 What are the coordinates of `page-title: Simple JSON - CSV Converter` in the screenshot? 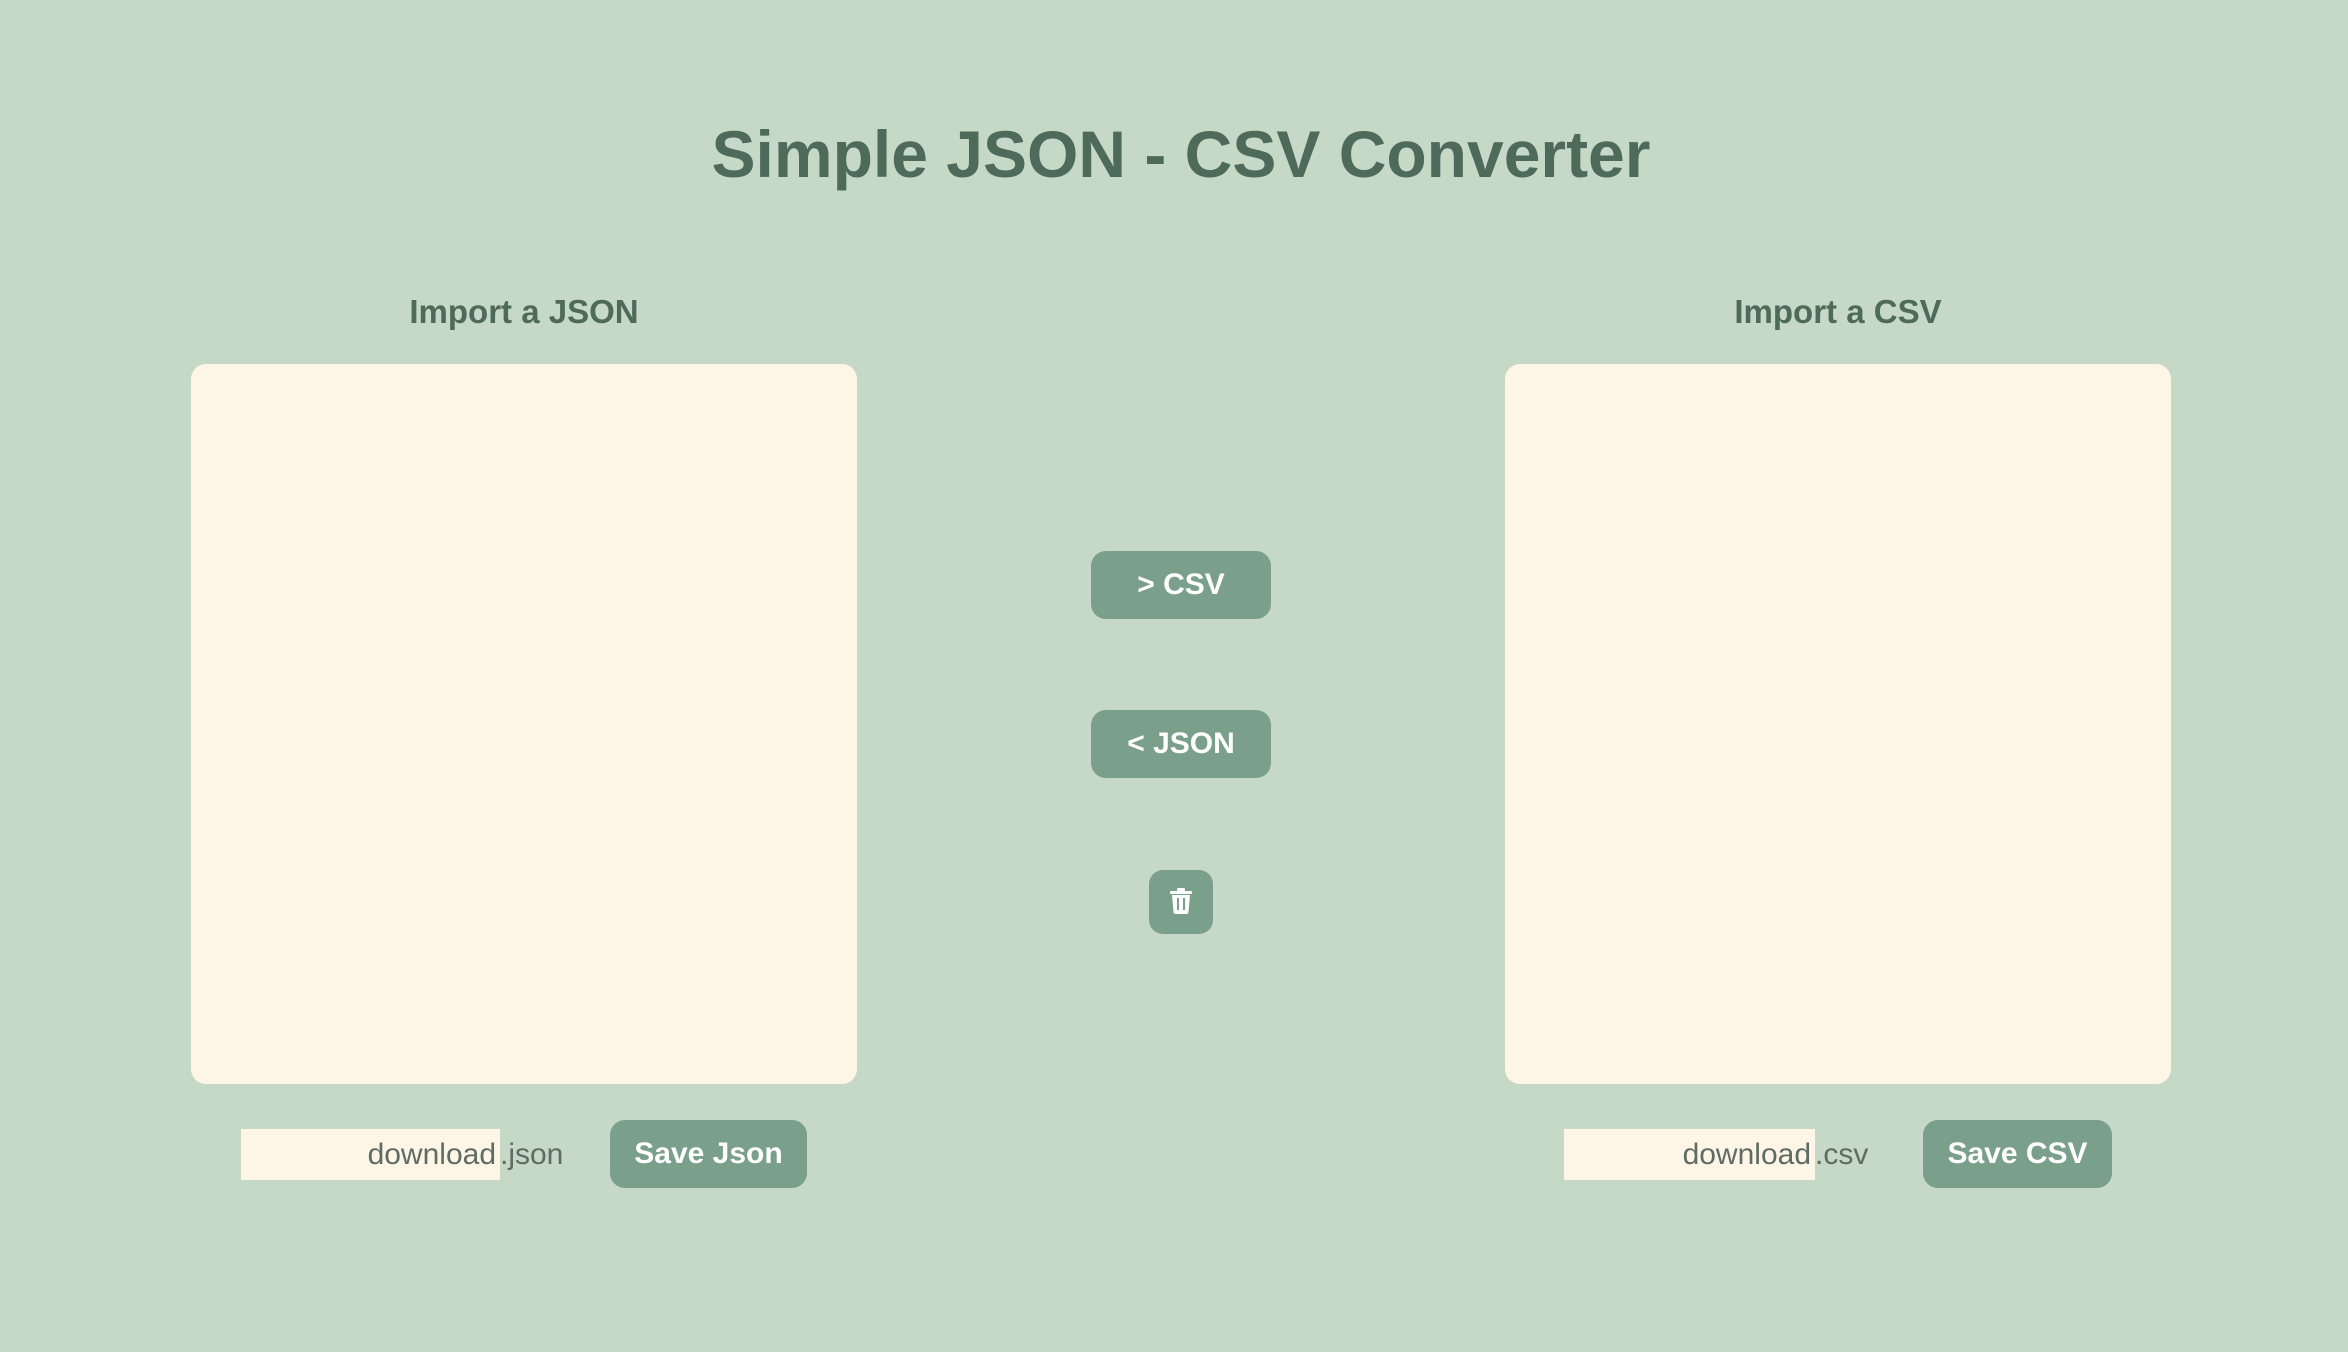 It's located at (1181, 154).